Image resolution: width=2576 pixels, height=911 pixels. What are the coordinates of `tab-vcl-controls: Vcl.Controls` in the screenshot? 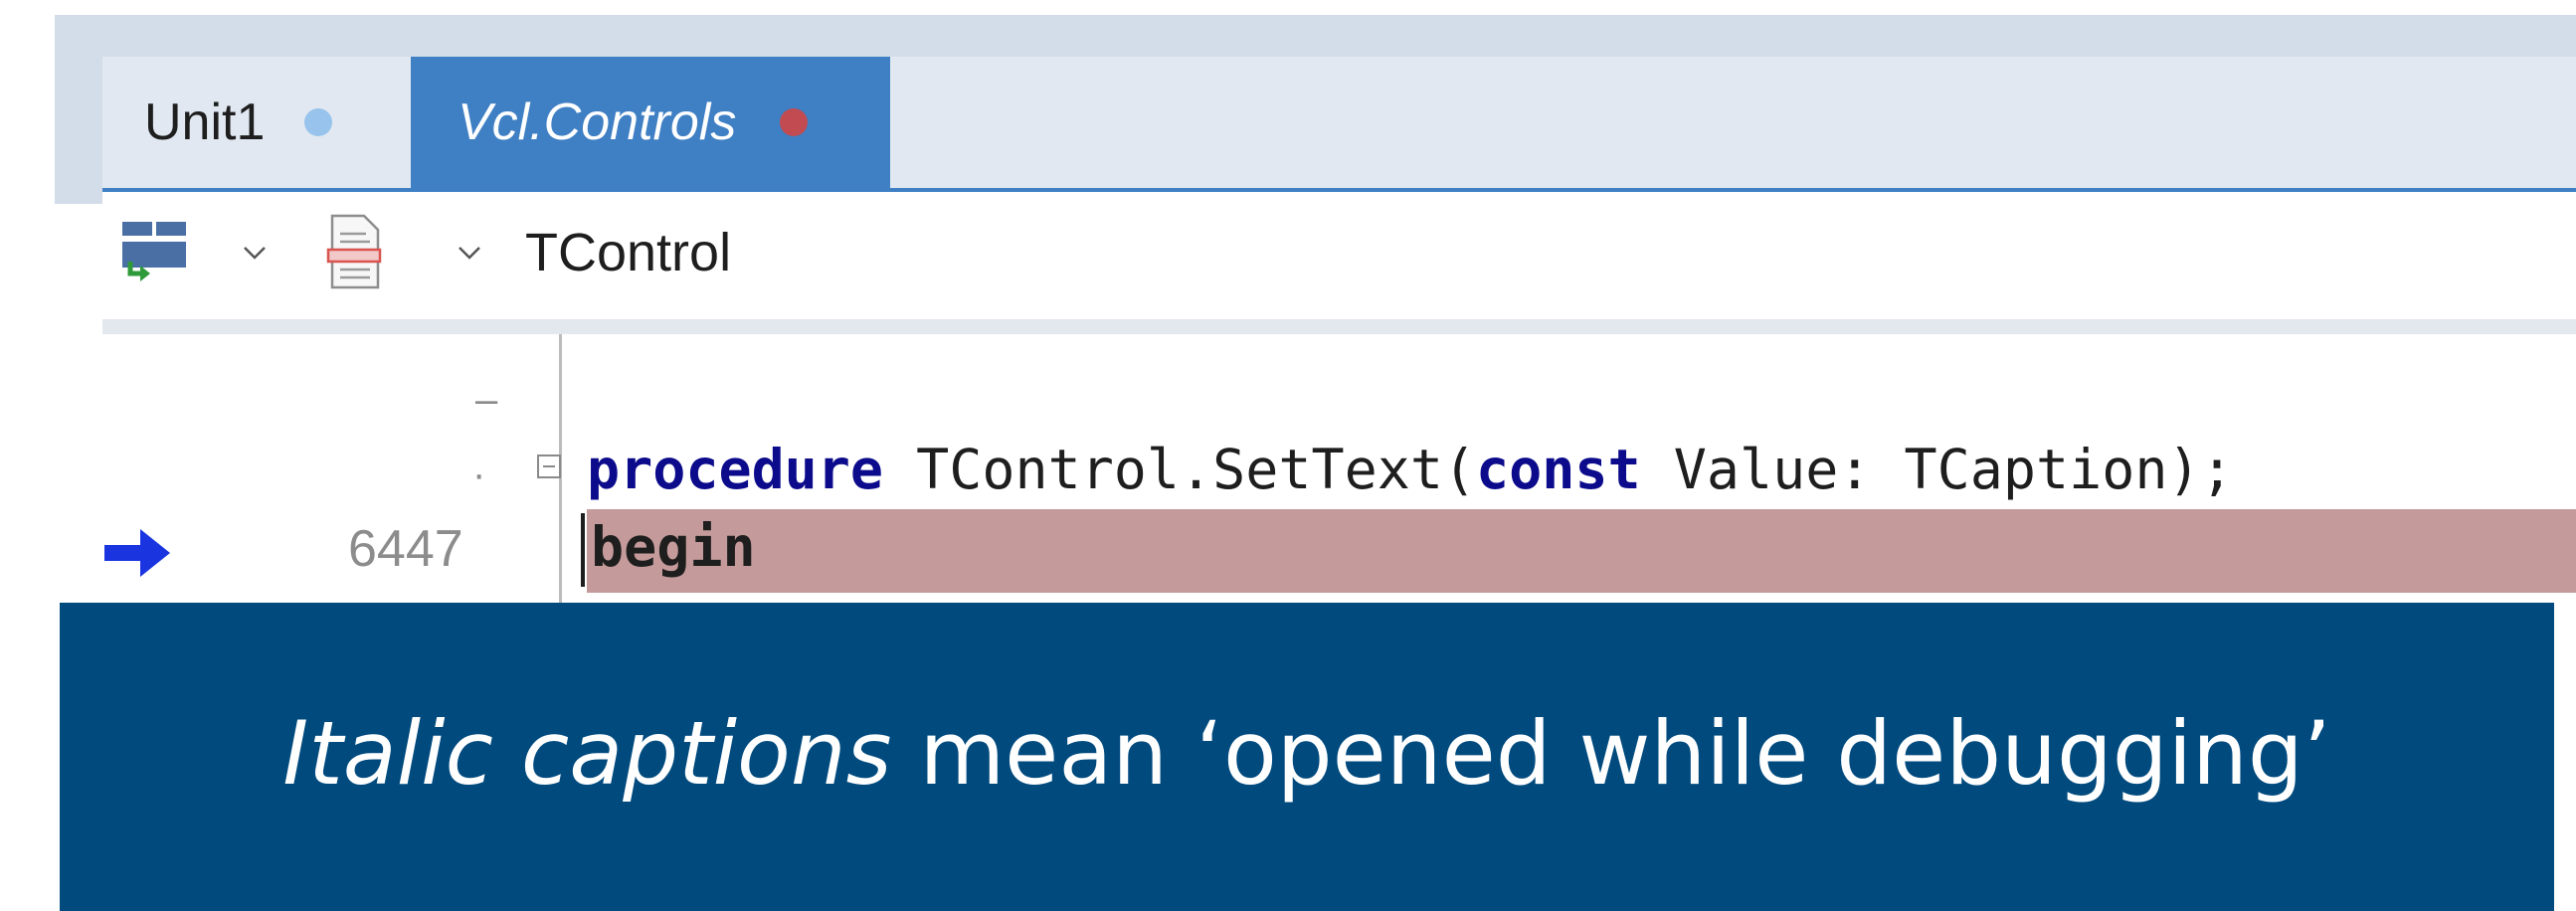 It's located at (650, 122).